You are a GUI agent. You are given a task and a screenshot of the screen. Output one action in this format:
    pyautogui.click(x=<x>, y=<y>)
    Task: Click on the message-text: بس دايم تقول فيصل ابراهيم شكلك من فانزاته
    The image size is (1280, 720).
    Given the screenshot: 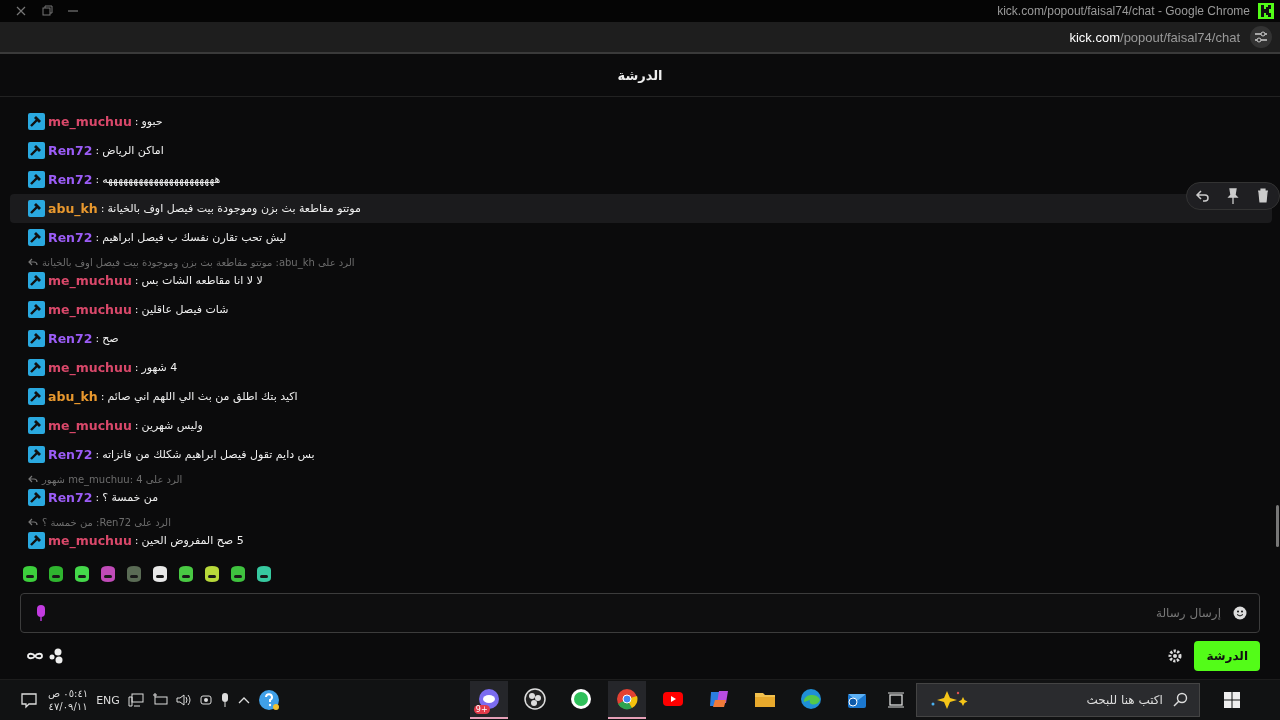 What is the action you would take?
    pyautogui.click(x=208, y=454)
    